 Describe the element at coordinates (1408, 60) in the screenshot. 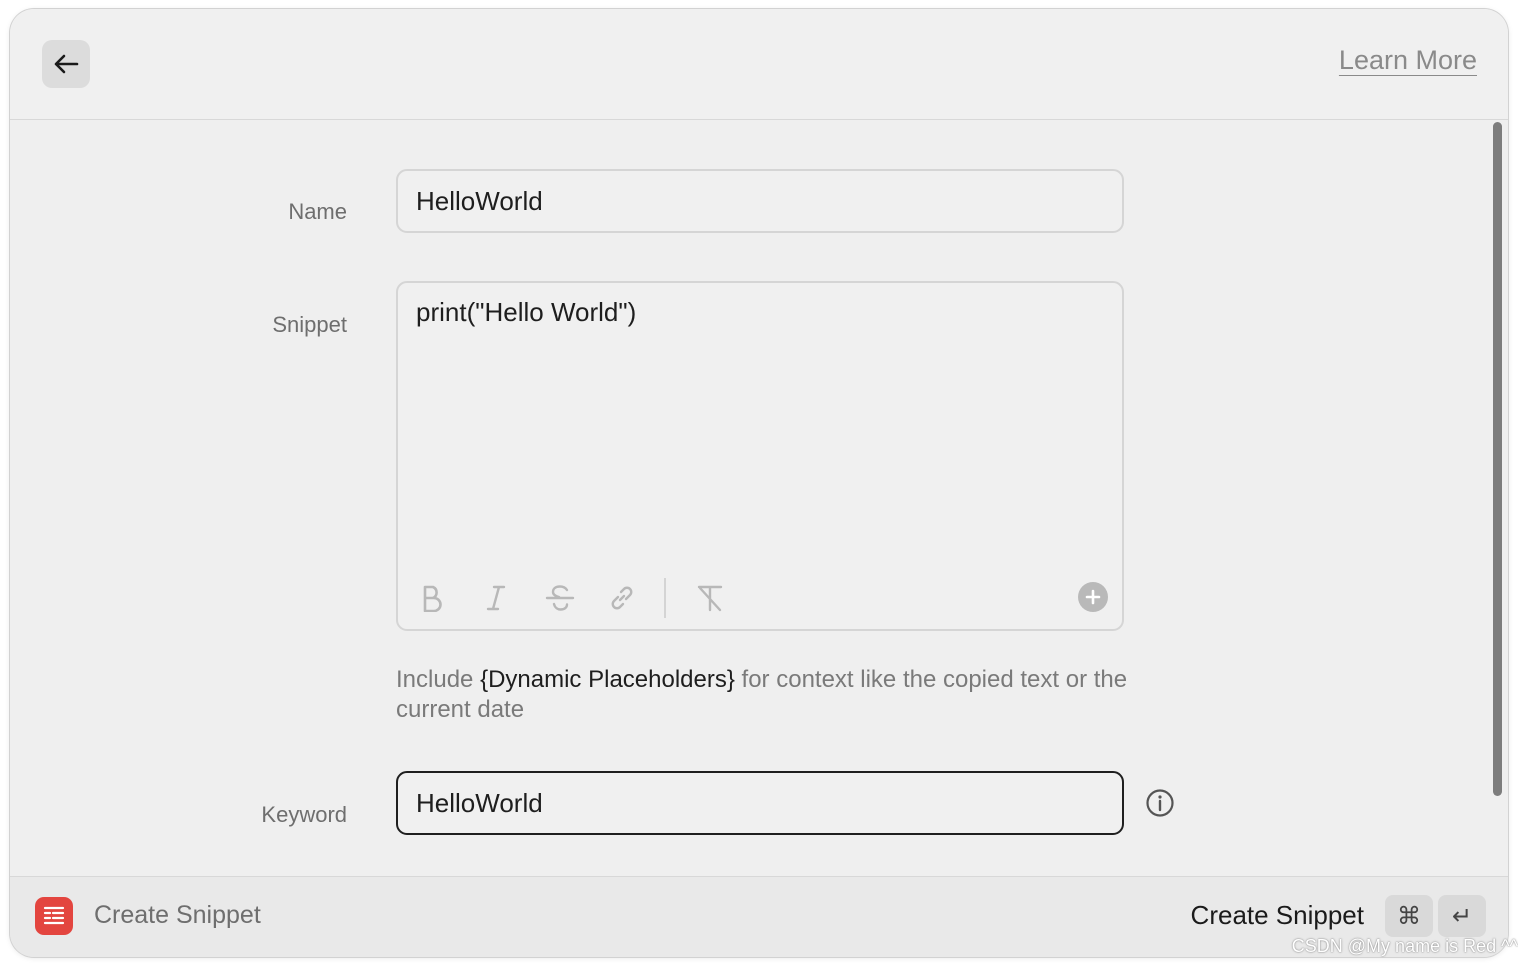

I see `learn-more-link: Learn More` at that location.